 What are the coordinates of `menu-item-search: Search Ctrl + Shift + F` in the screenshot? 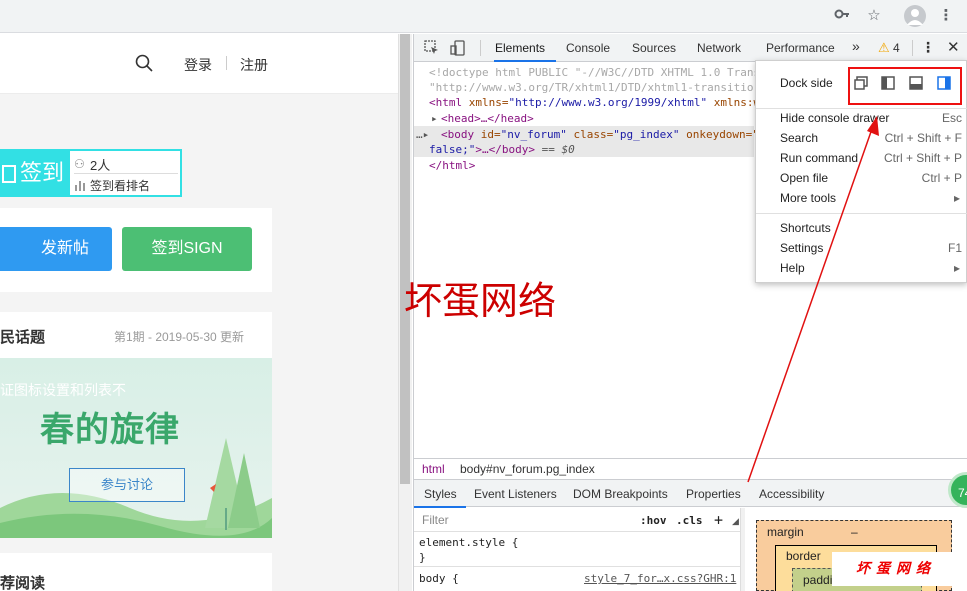 It's located at (861, 139).